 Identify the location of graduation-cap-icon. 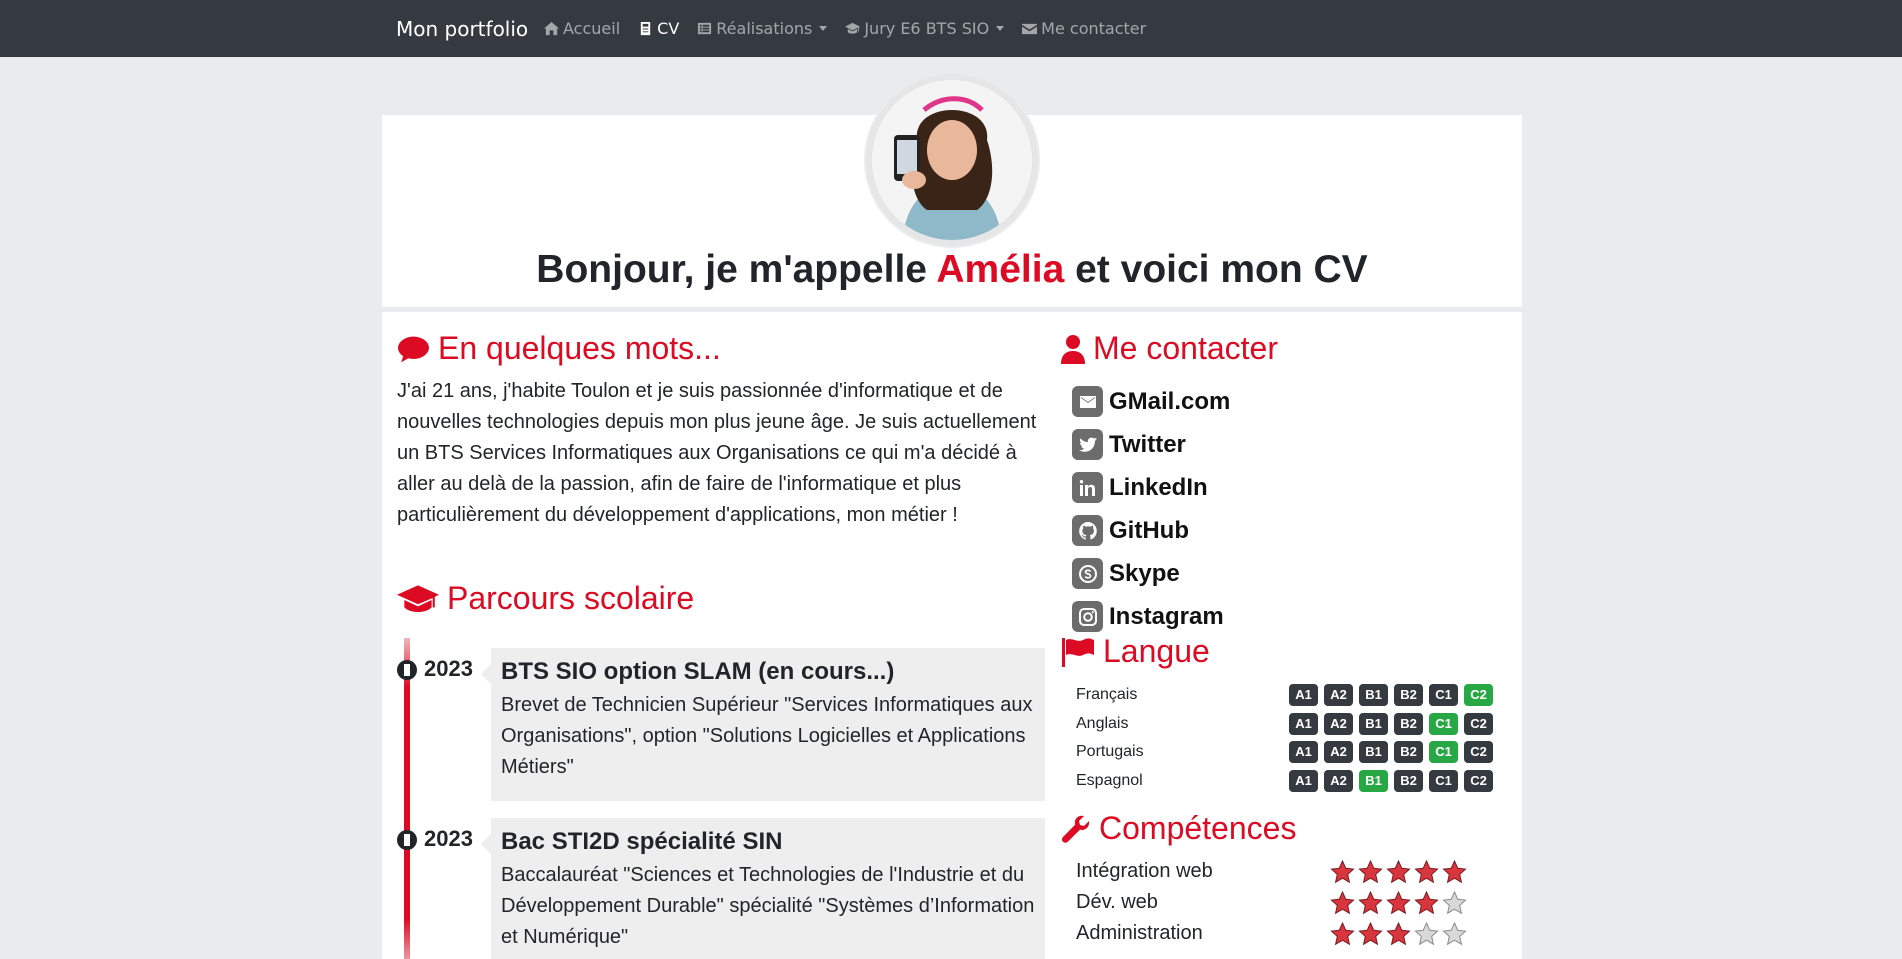
(418, 598).